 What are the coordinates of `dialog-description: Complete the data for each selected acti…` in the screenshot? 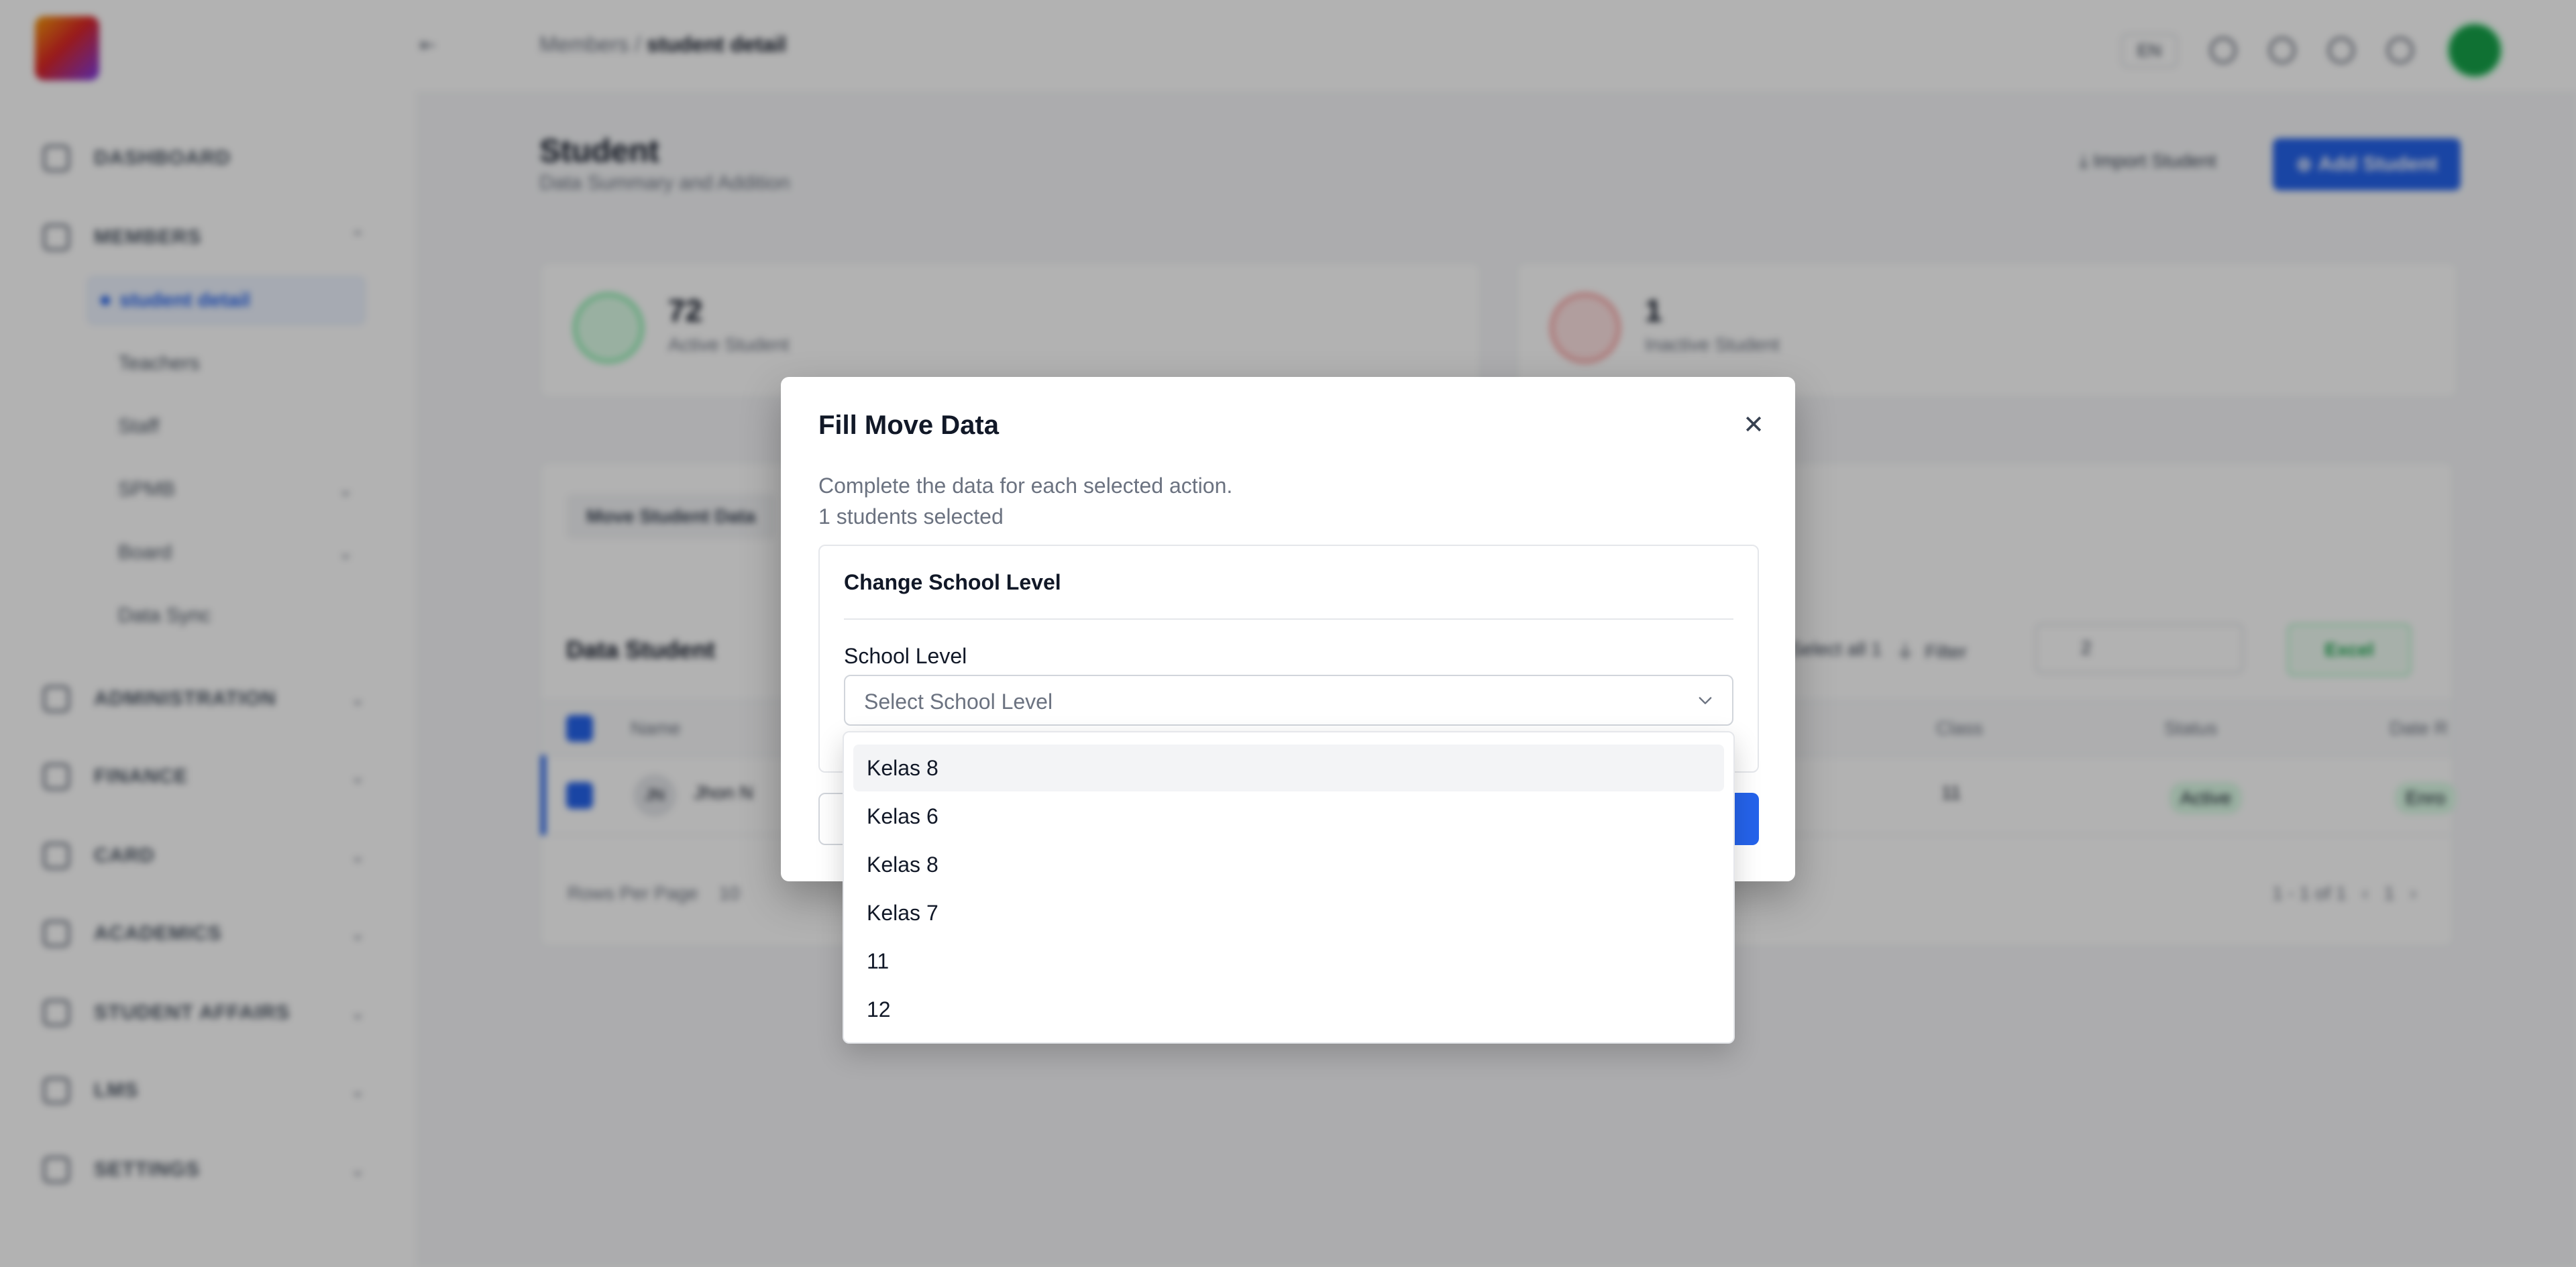 It's located at (1025, 486).